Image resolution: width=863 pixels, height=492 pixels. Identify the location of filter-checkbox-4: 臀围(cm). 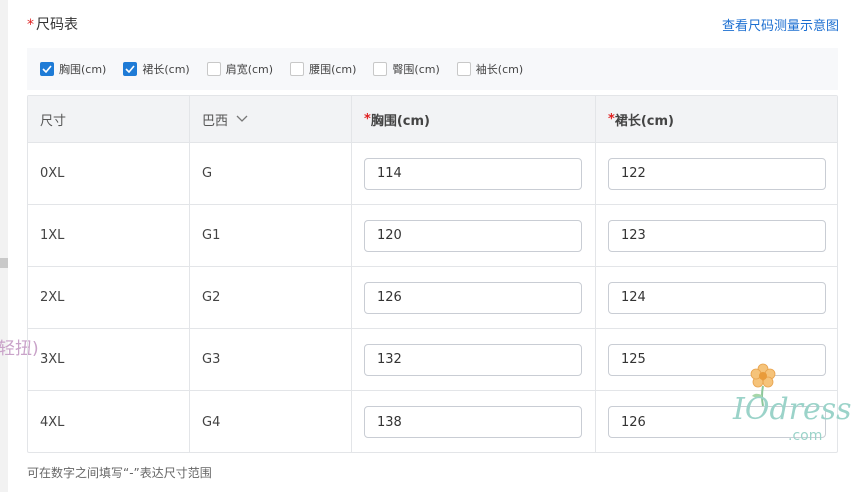
(406, 69).